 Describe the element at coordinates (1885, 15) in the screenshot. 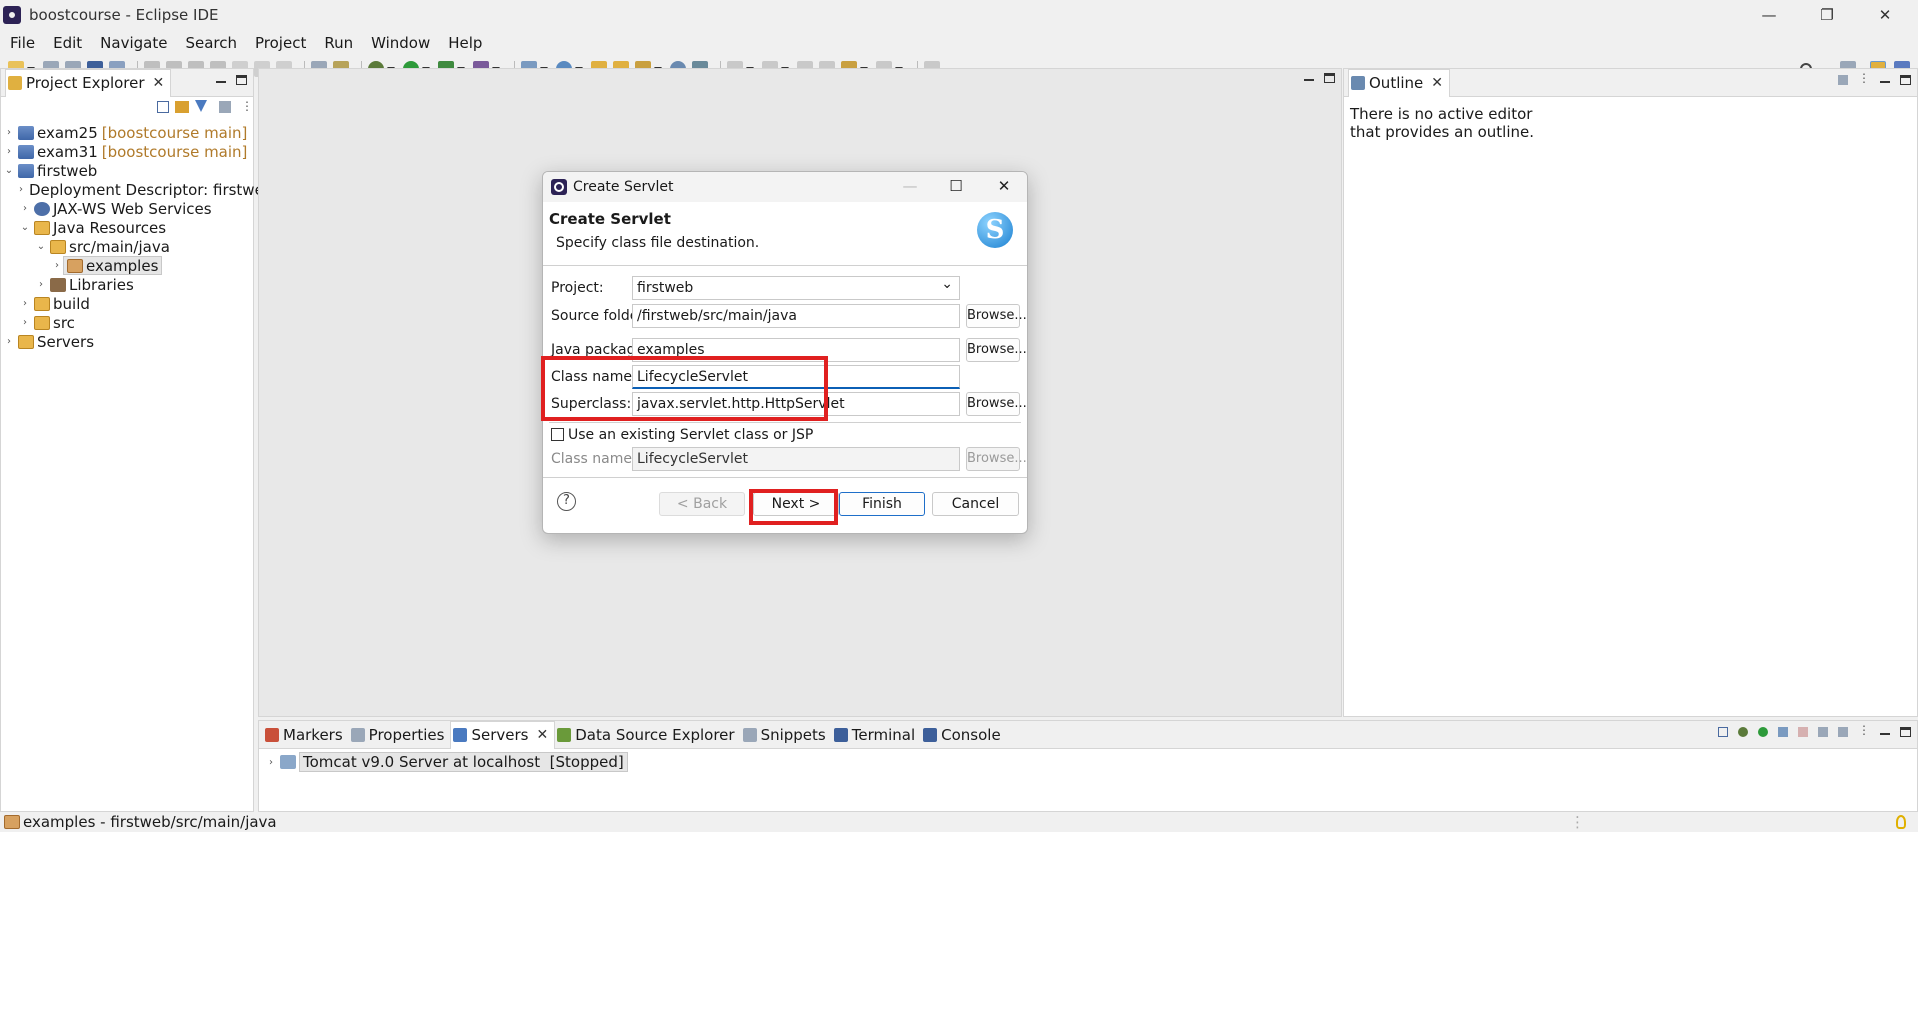

I see `close-window-button: ✕` at that location.